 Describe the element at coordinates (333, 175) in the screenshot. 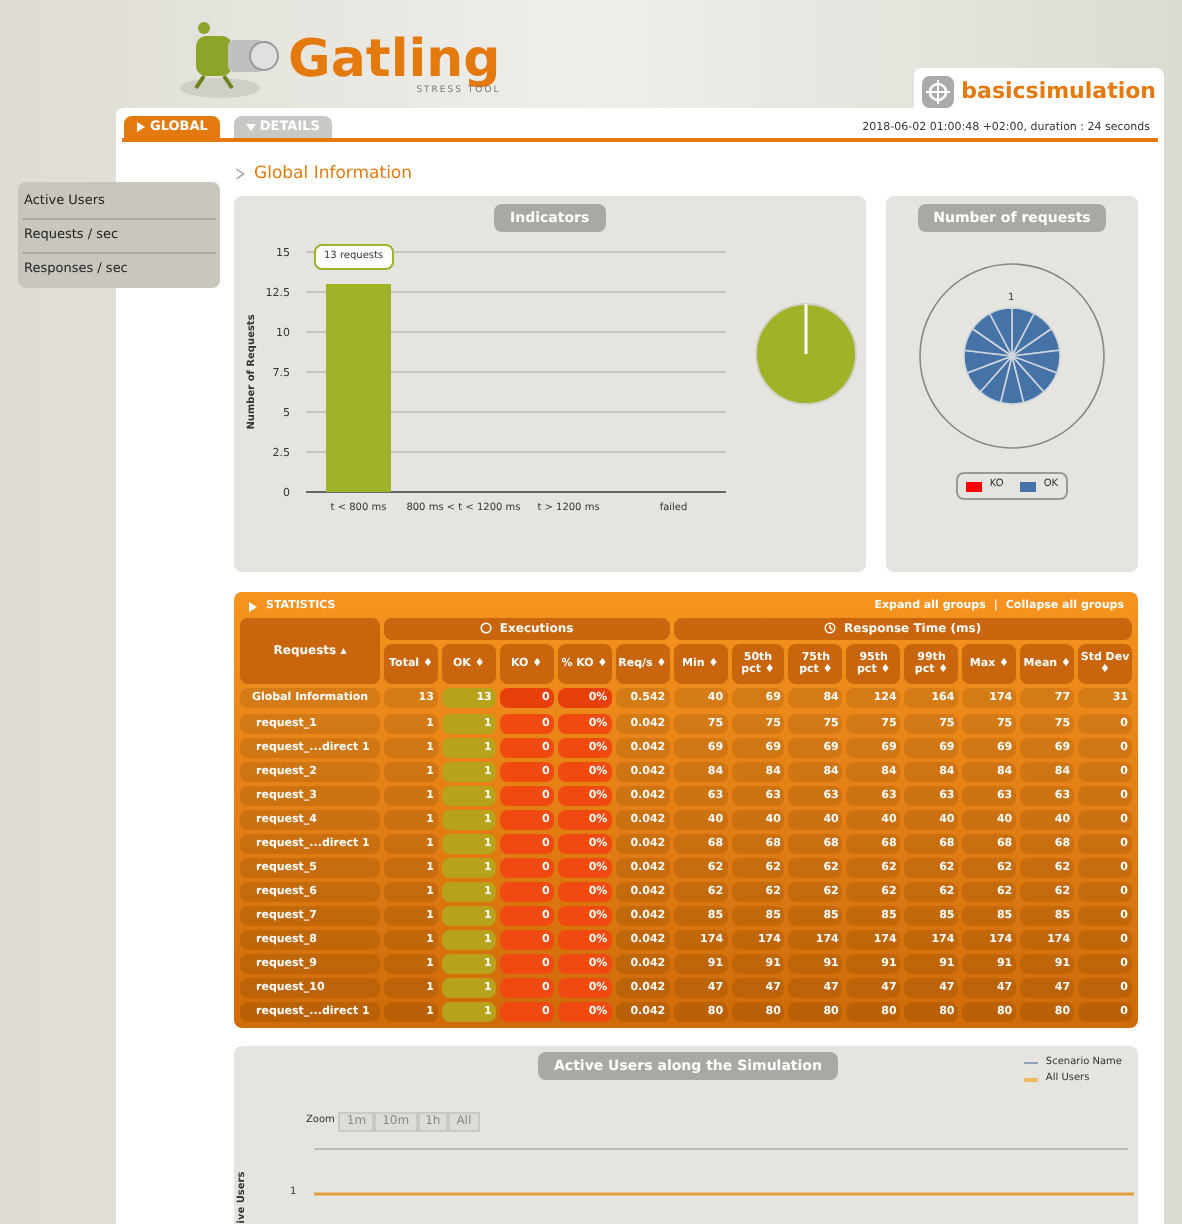

I see `section-title: Global Information` at that location.